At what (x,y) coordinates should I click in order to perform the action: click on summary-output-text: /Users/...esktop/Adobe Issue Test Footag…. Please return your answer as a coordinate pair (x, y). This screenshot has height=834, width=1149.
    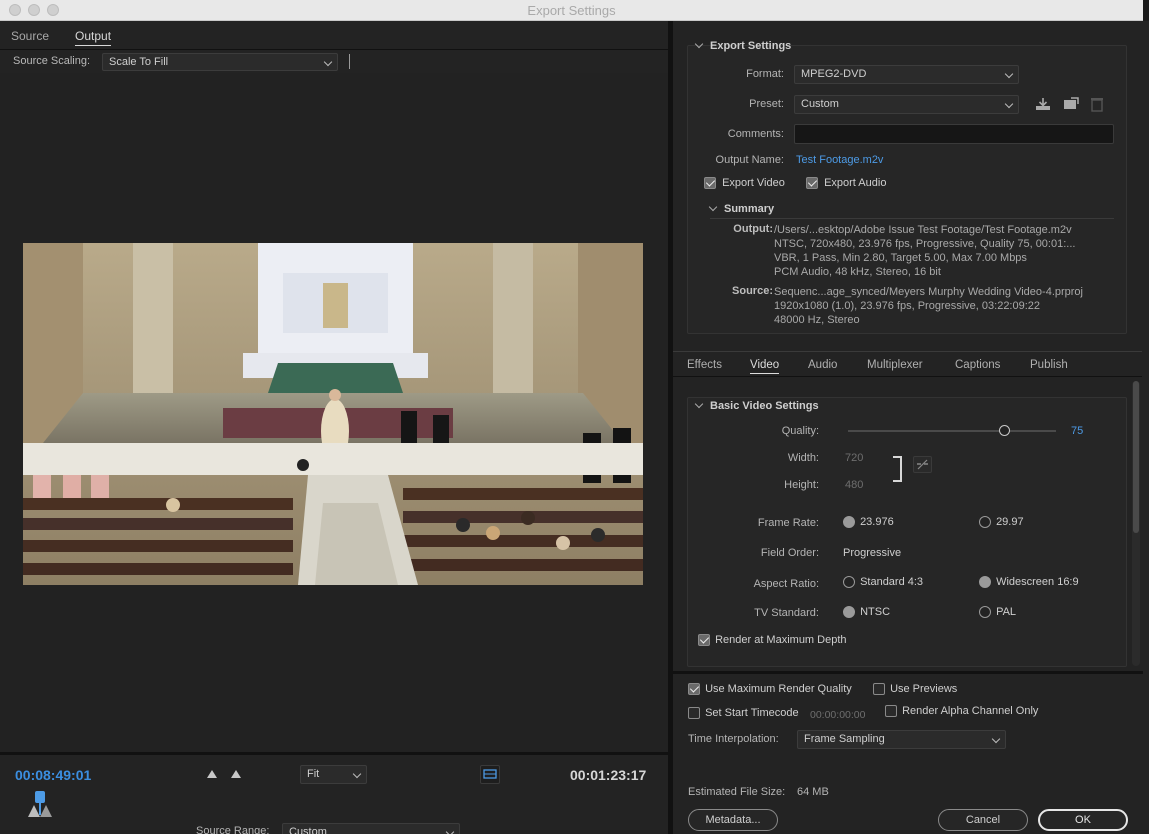
    Looking at the image, I should click on (924, 251).